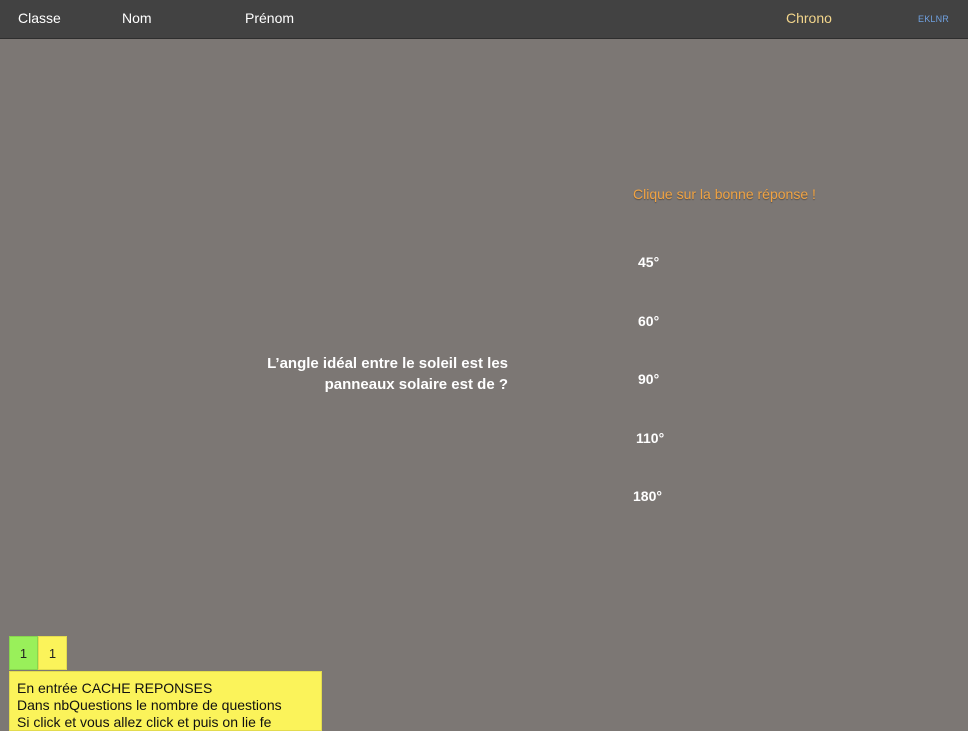 This screenshot has height=731, width=968. Describe the element at coordinates (724, 194) in the screenshot. I see `instruction-text: Clique sur la bonne réponse !` at that location.